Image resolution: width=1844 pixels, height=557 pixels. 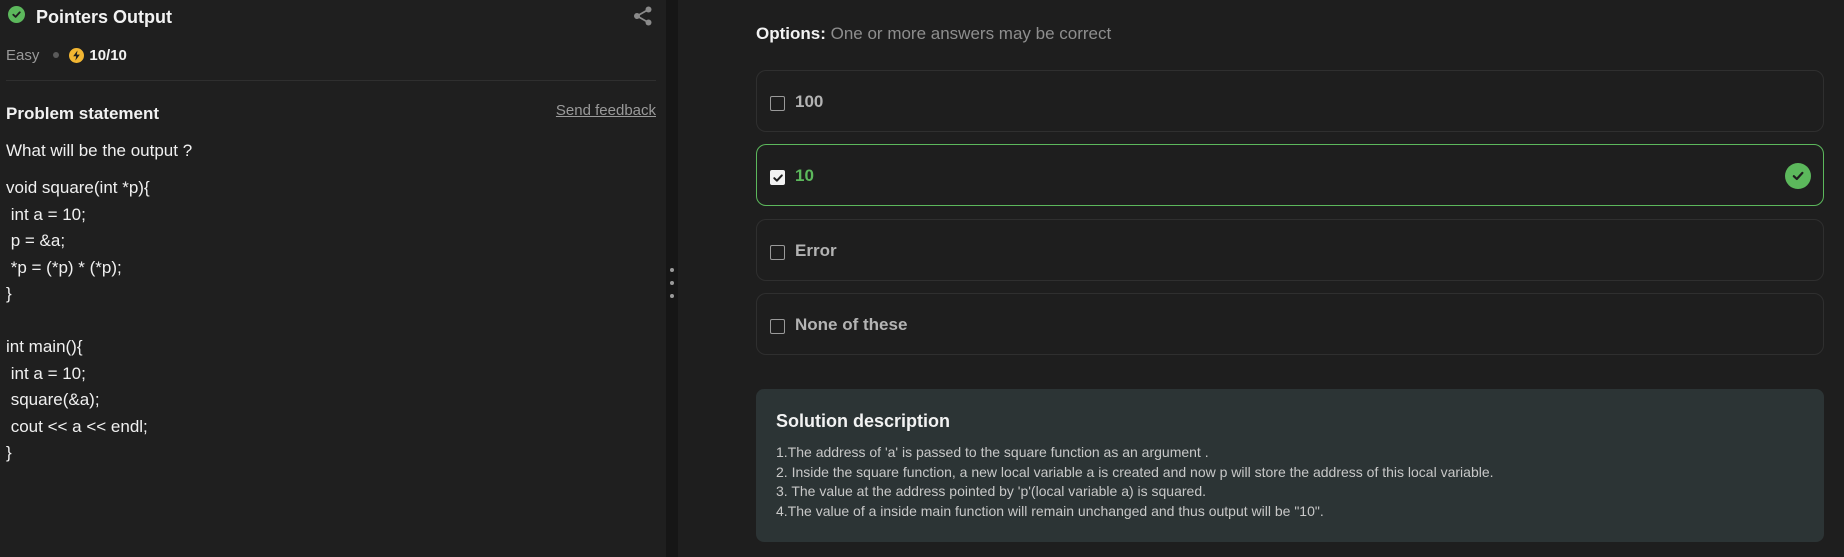 What do you see at coordinates (1290, 101) in the screenshot?
I see `option-100: 100` at bounding box center [1290, 101].